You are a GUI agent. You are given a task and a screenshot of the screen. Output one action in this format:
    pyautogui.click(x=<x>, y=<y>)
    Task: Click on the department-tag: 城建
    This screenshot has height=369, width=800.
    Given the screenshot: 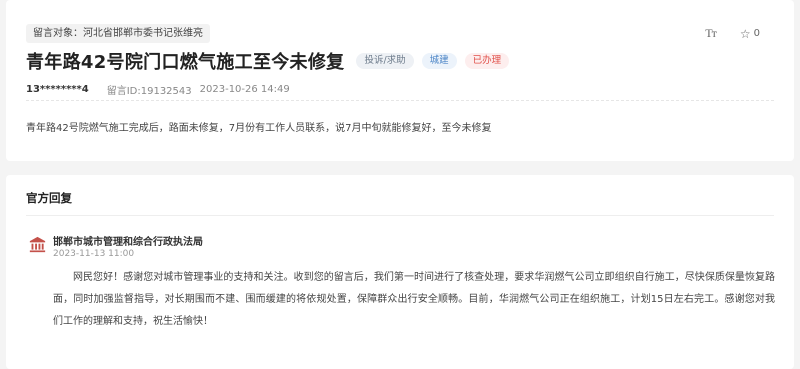 What is the action you would take?
    pyautogui.click(x=439, y=61)
    